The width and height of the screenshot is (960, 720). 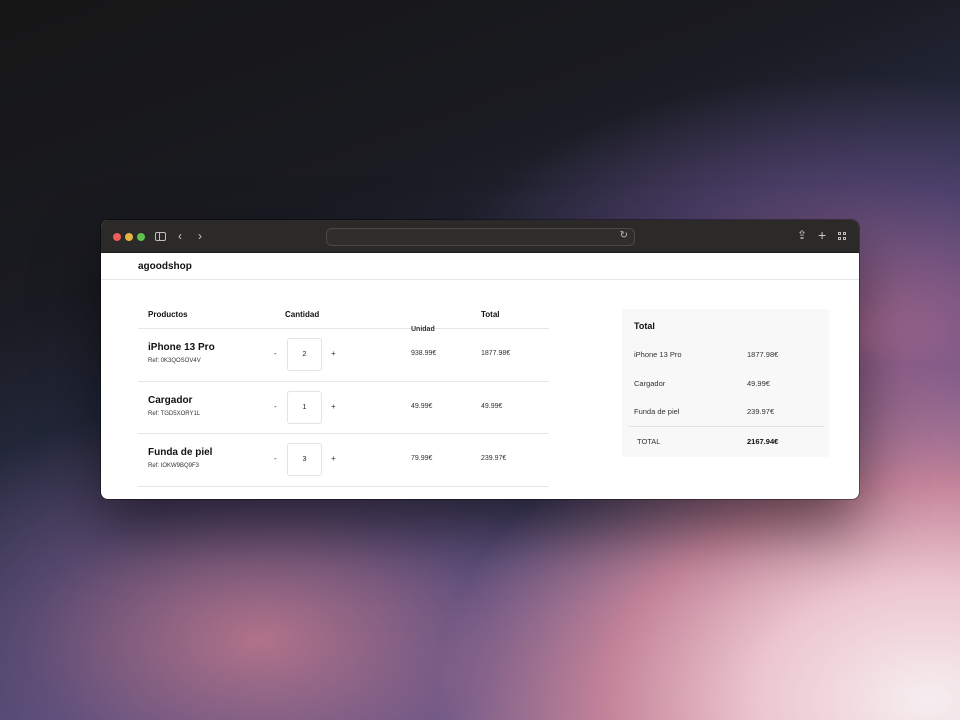 I want to click on reload-icon: ↻, so click(x=624, y=235).